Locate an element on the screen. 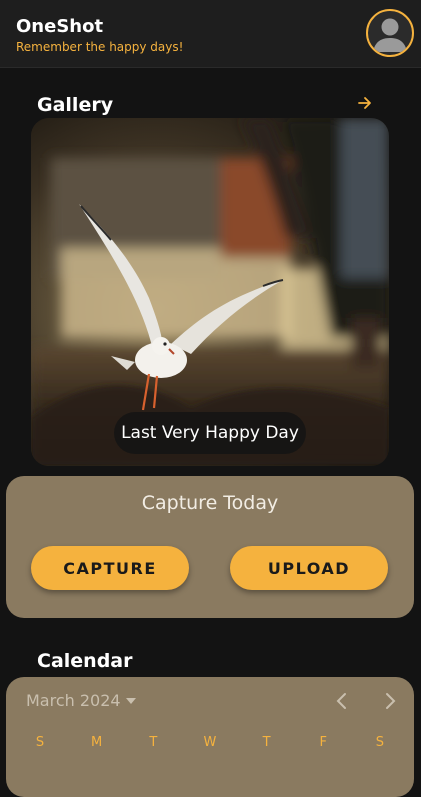 This screenshot has width=421, height=797. month-label: March 2024 is located at coordinates (73, 700).